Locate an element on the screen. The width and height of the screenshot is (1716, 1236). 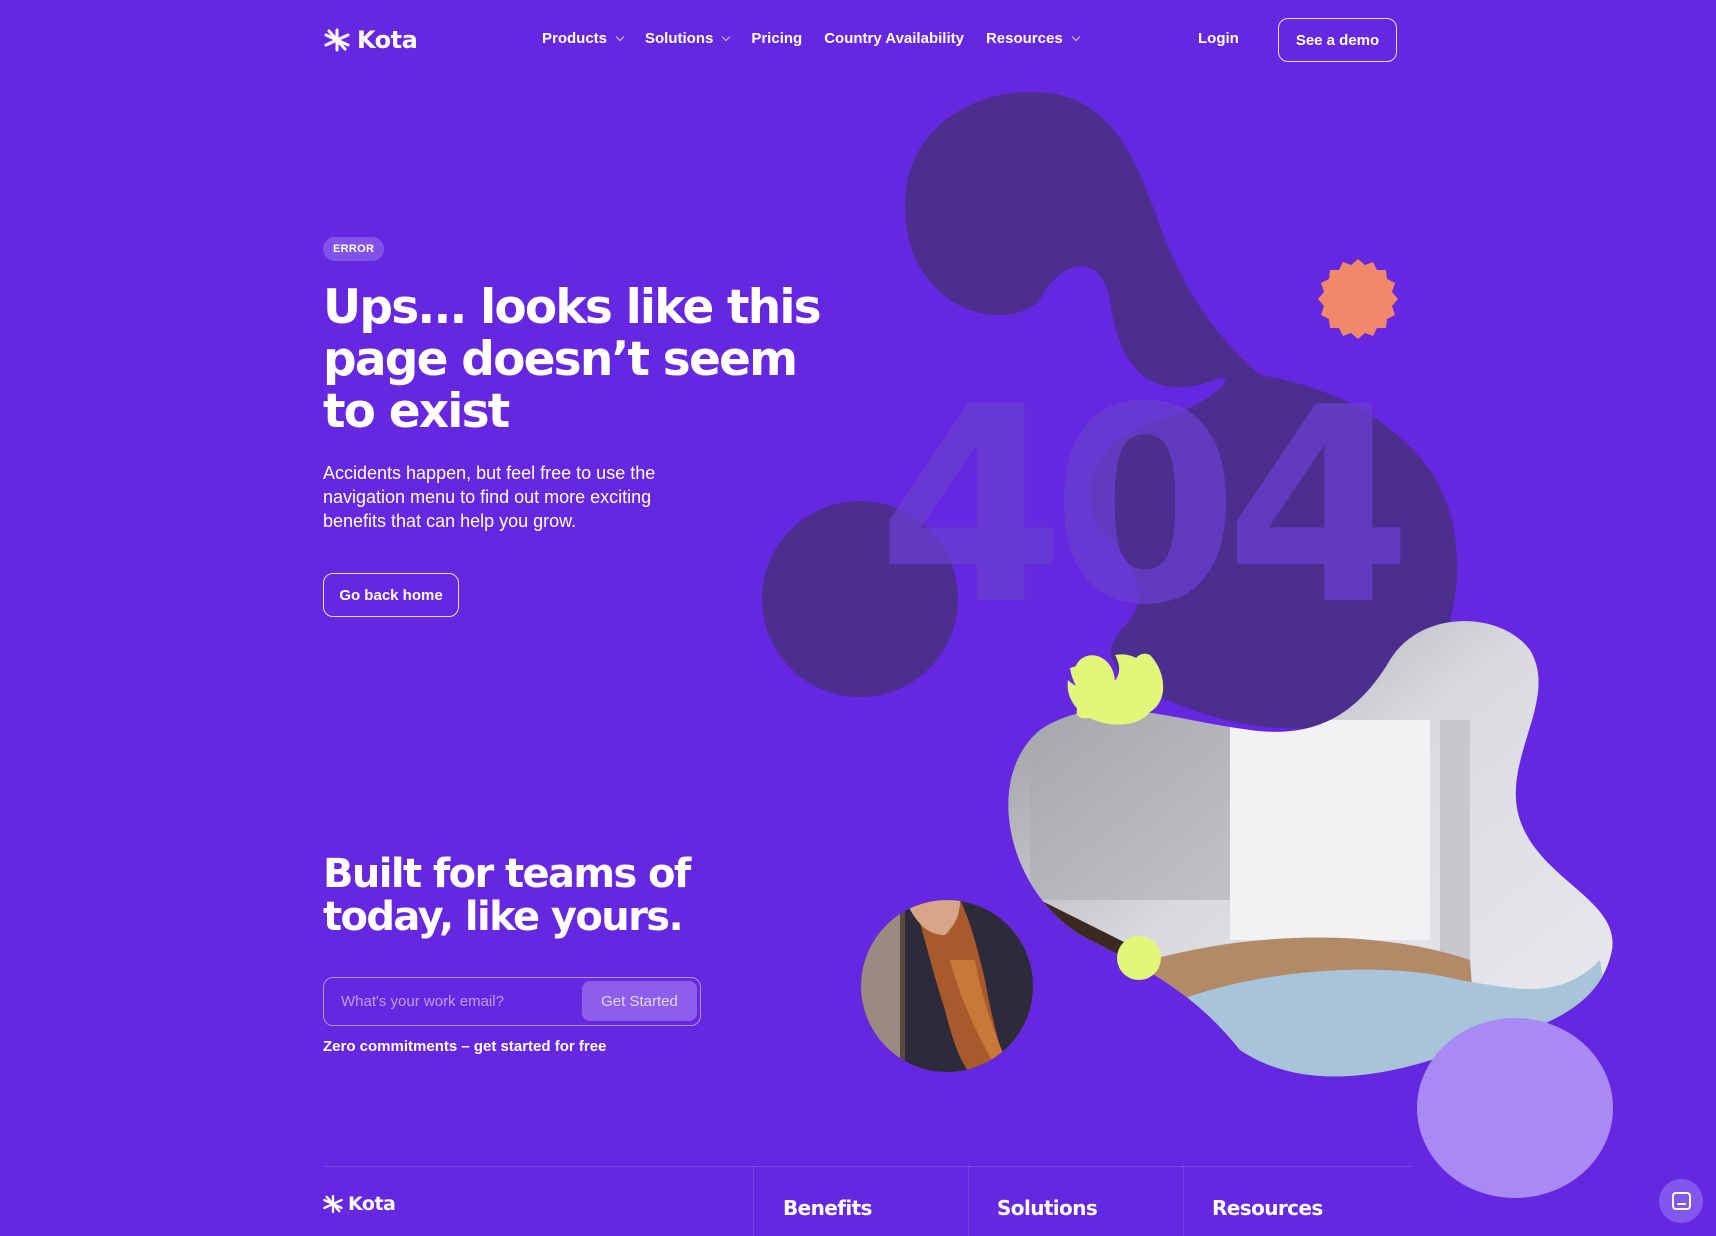
signup-form: Get Started is located at coordinates (512, 1001).